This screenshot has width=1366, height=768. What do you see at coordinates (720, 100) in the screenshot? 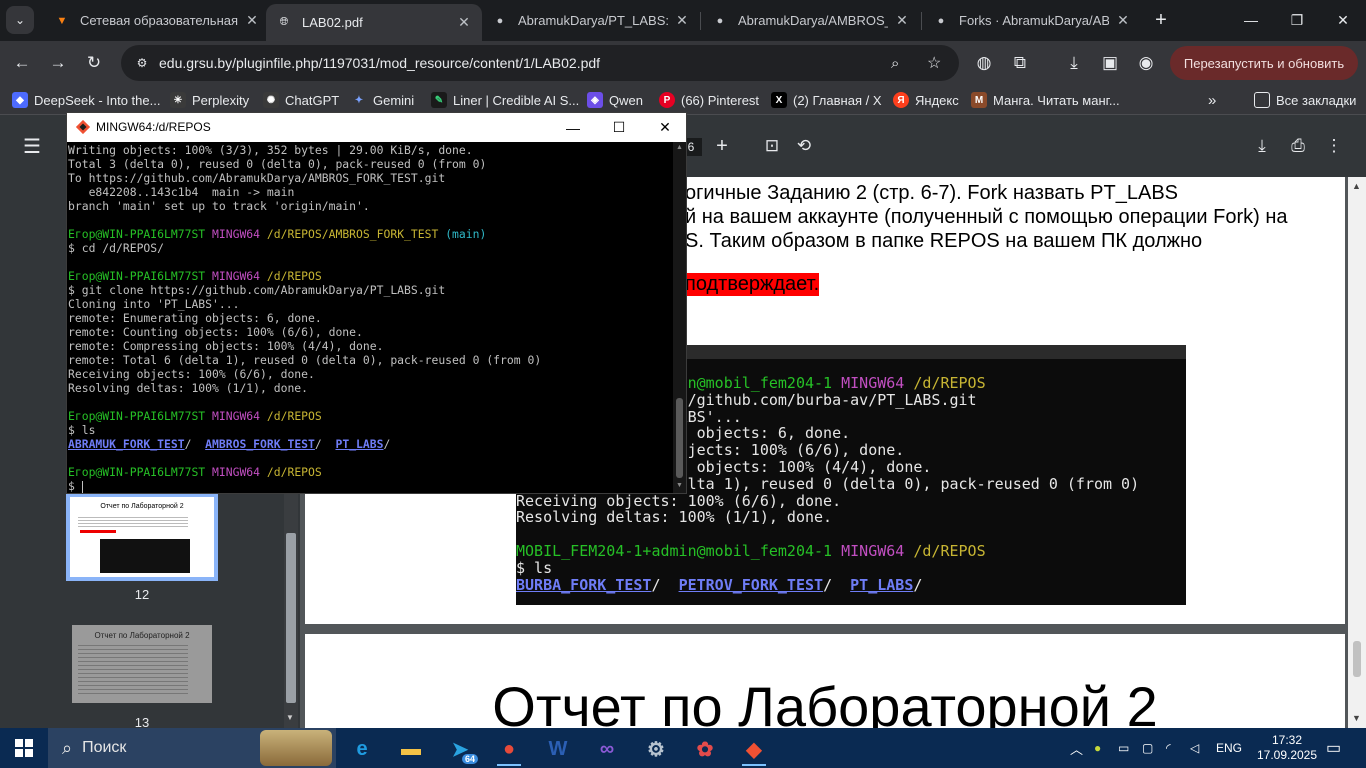
I see `bookmark-label: (66) Pinterest` at bounding box center [720, 100].